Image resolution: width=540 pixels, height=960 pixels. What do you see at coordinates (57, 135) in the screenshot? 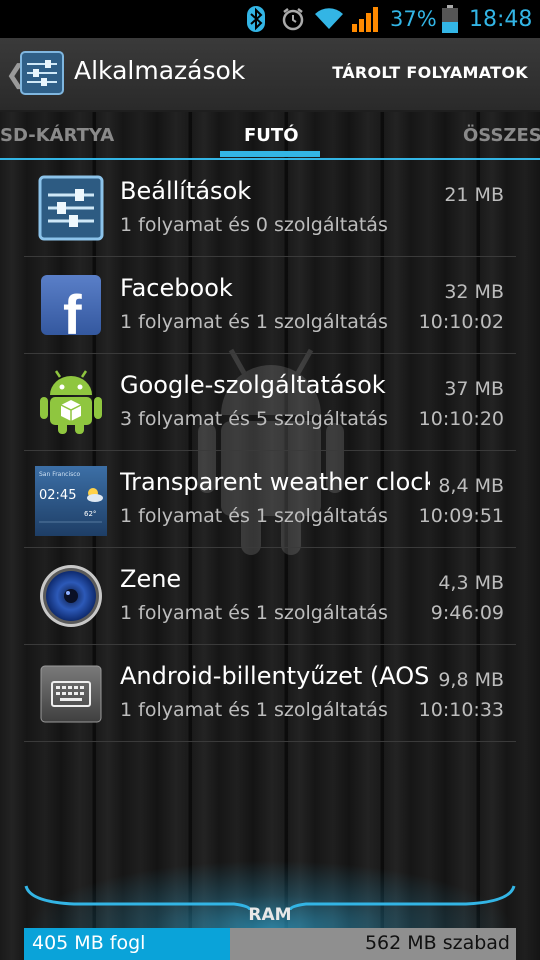
I see `tab-sd-card: SD-KÁRTYA` at bounding box center [57, 135].